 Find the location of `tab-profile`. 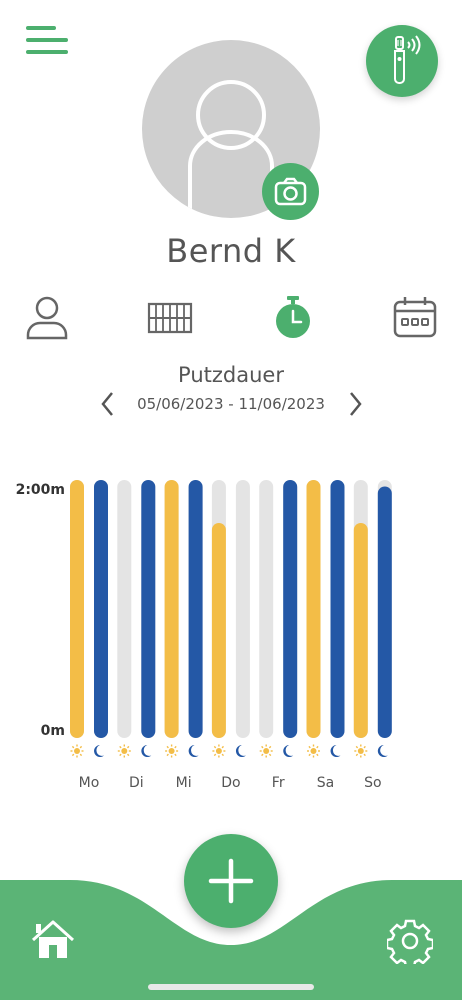

tab-profile is located at coordinates (47, 318).